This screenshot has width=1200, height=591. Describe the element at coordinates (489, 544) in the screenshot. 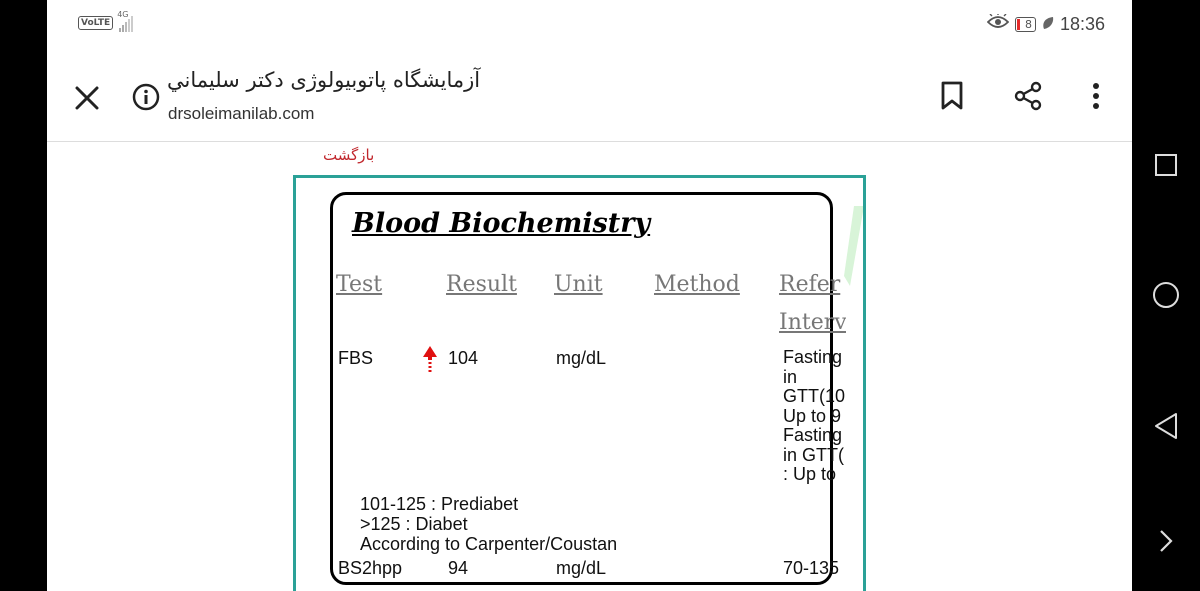

I see `note-line: According to Carpenter/Coustan` at that location.